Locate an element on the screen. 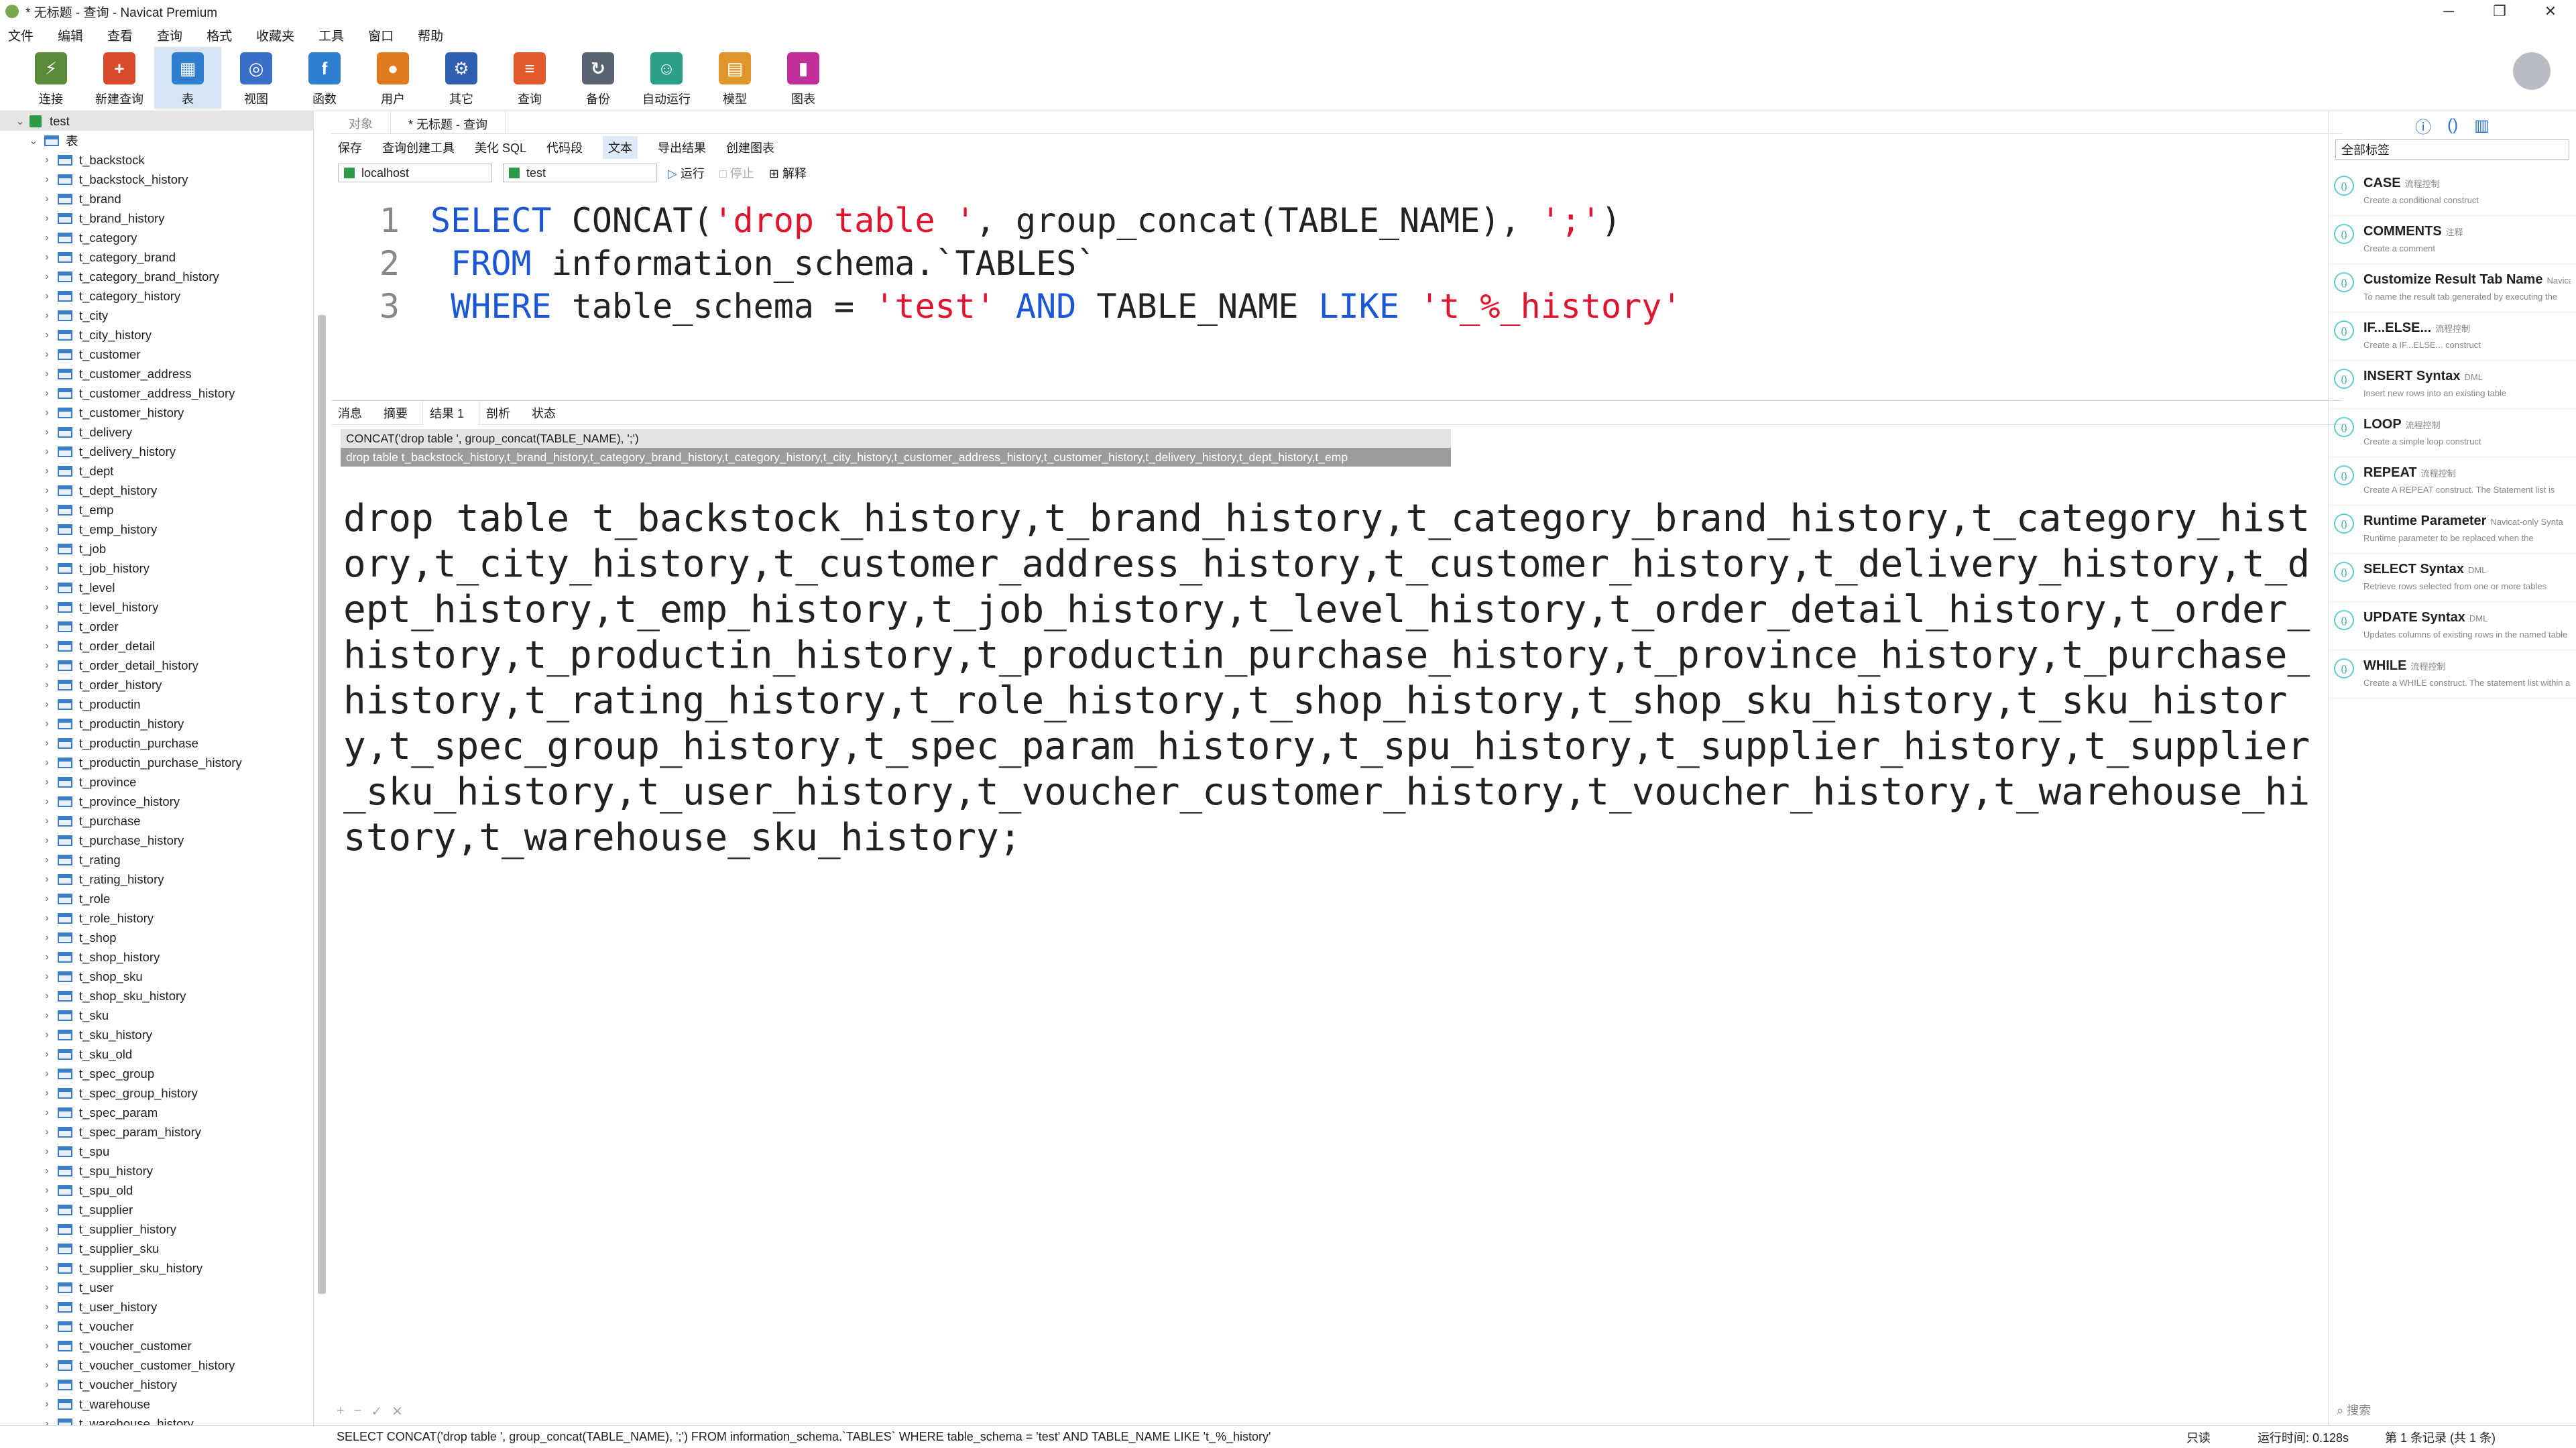  tree-table-item: › t_customer is located at coordinates (156, 354).